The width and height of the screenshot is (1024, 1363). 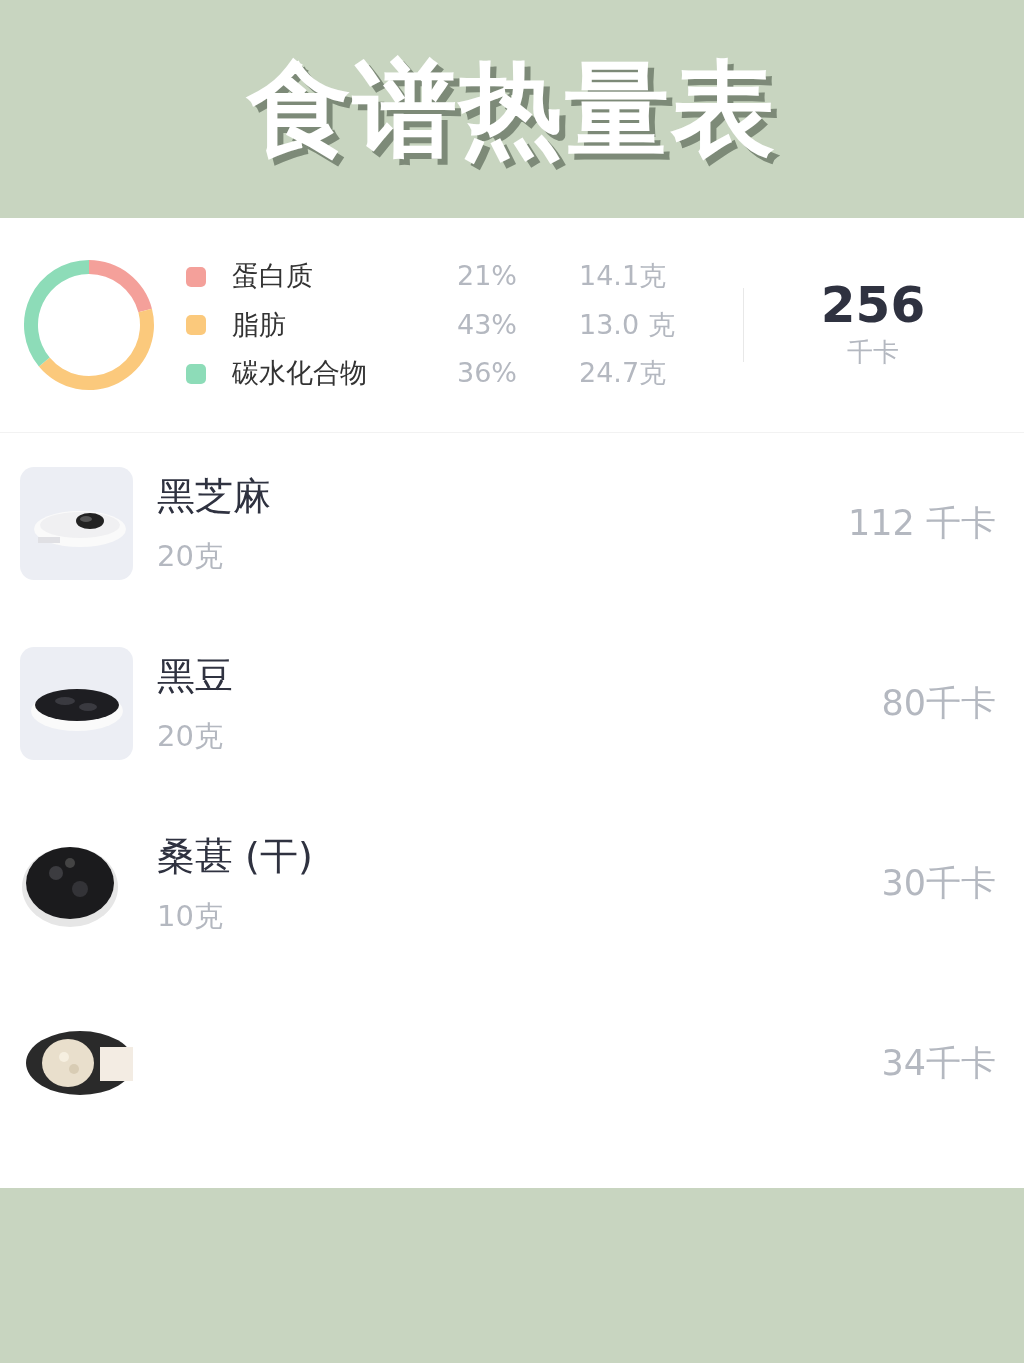 I want to click on macro-percent: 36%, so click(x=487, y=373).